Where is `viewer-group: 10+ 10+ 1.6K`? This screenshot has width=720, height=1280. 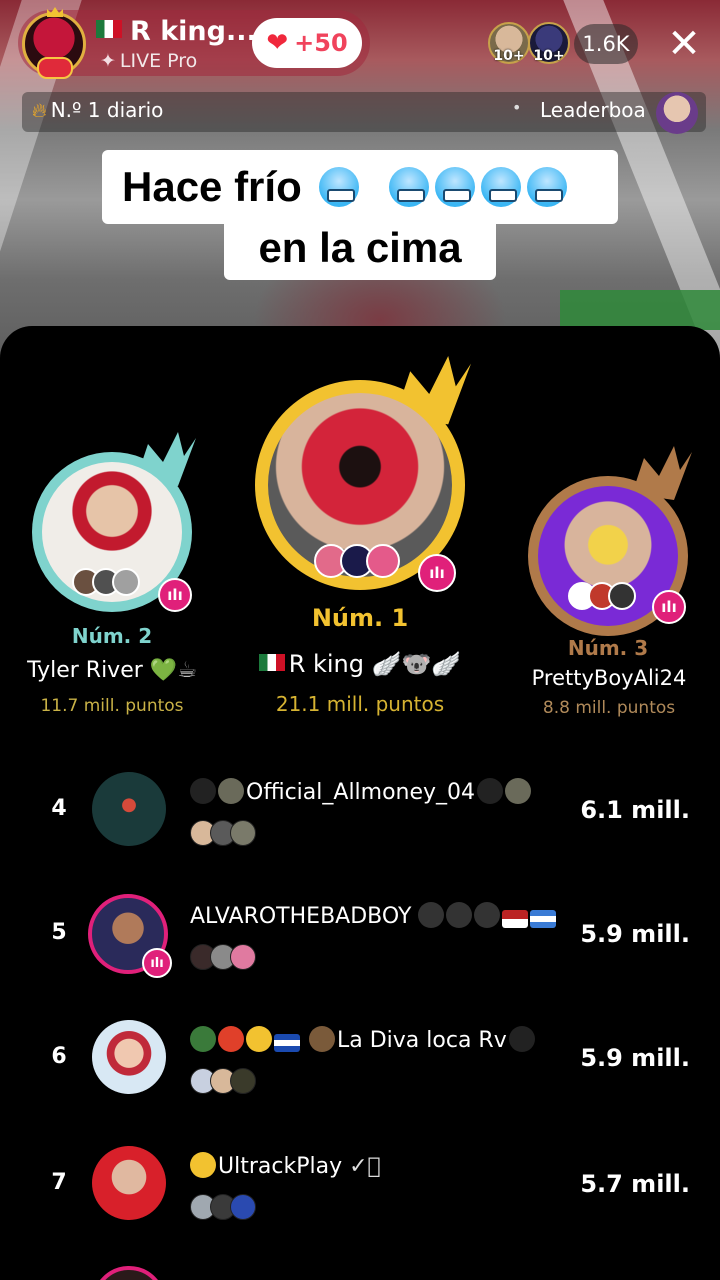 viewer-group: 10+ 10+ 1.6K is located at coordinates (563, 44).